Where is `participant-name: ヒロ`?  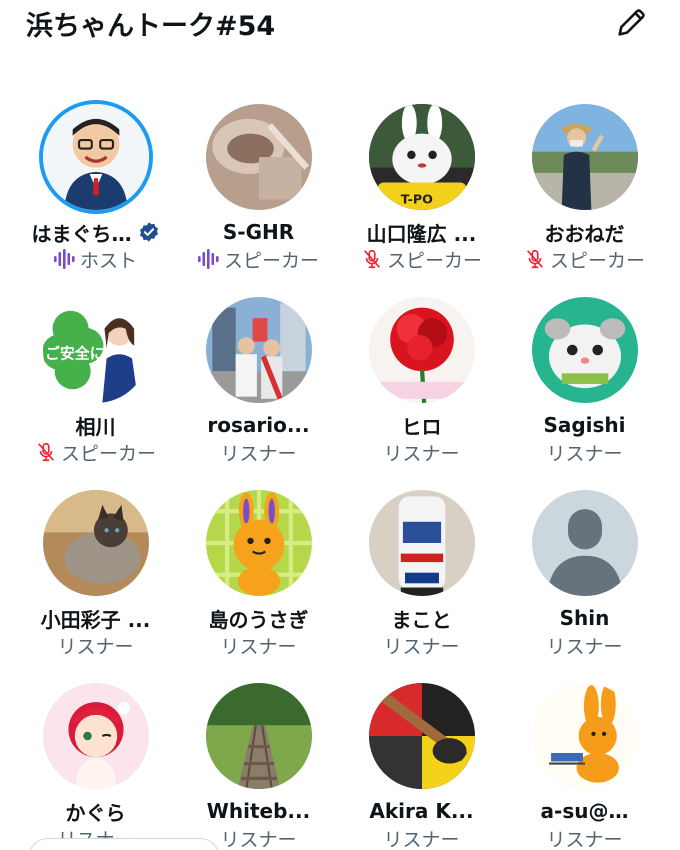
participant-name: ヒロ is located at coordinates (421, 426).